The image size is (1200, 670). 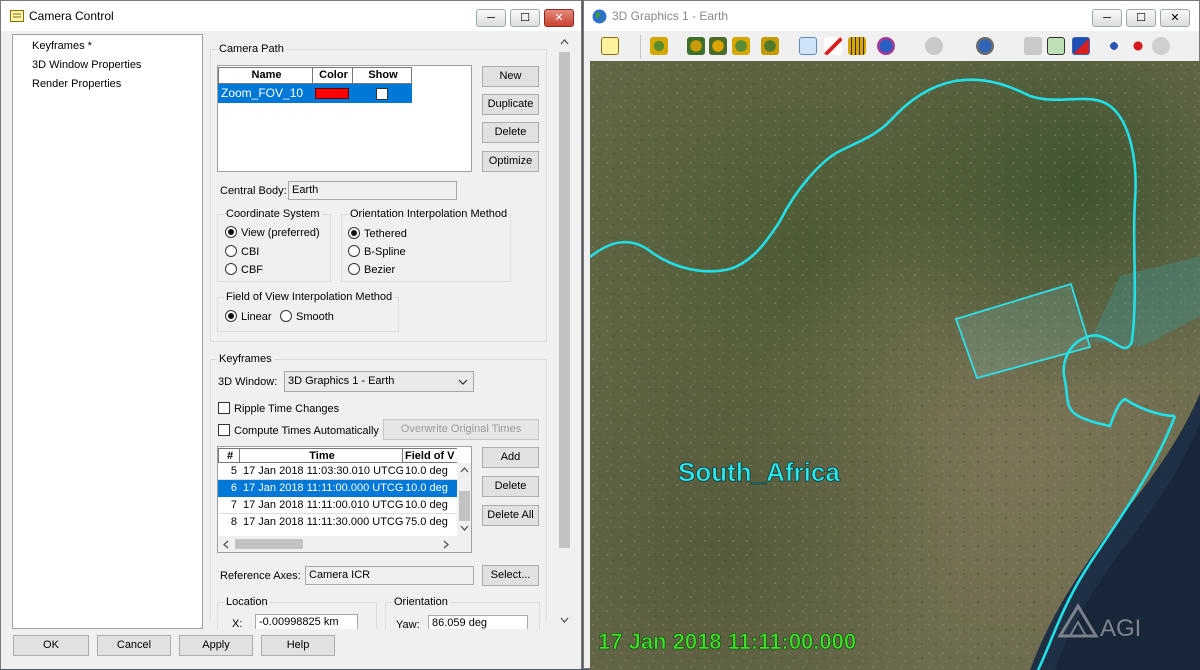 I want to click on orientation-interp-title: Orientation Interpolation Method, so click(x=429, y=214).